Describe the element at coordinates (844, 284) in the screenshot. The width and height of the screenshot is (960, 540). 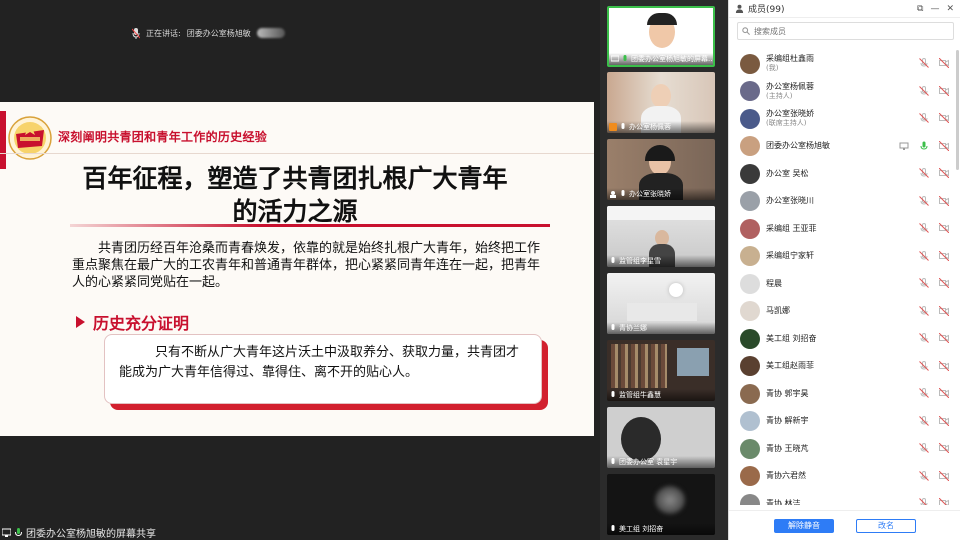
I see `member-row: 程晨` at that location.